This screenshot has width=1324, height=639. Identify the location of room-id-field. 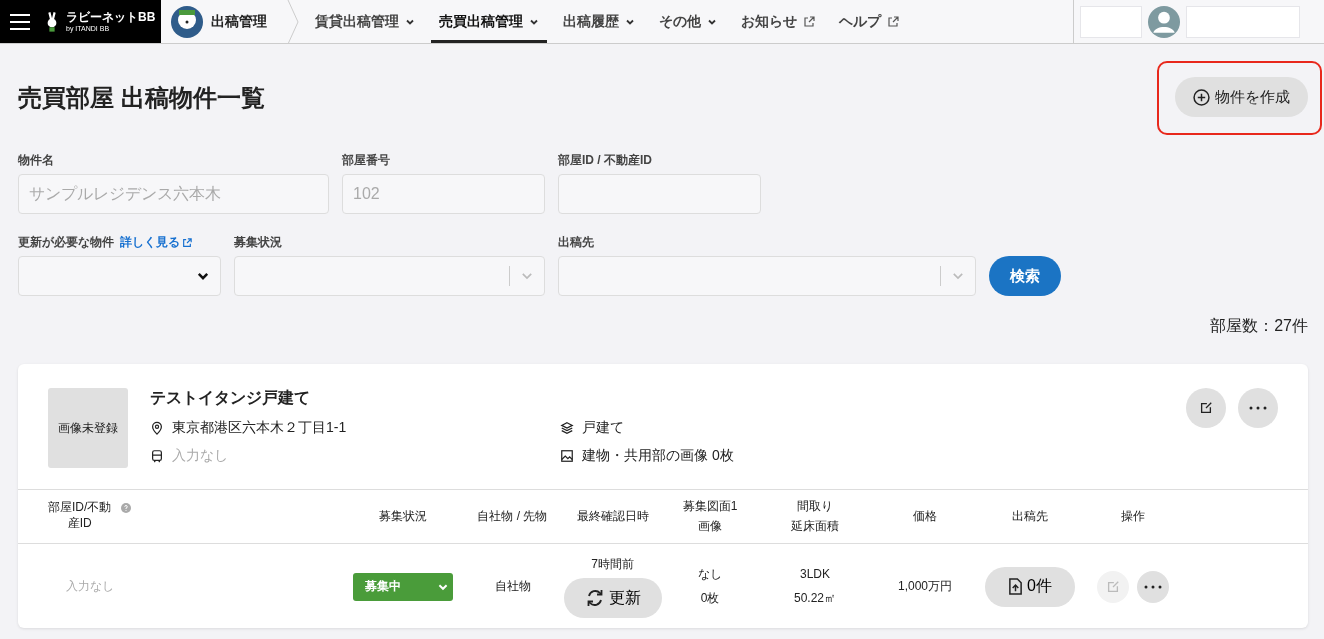
(659, 194).